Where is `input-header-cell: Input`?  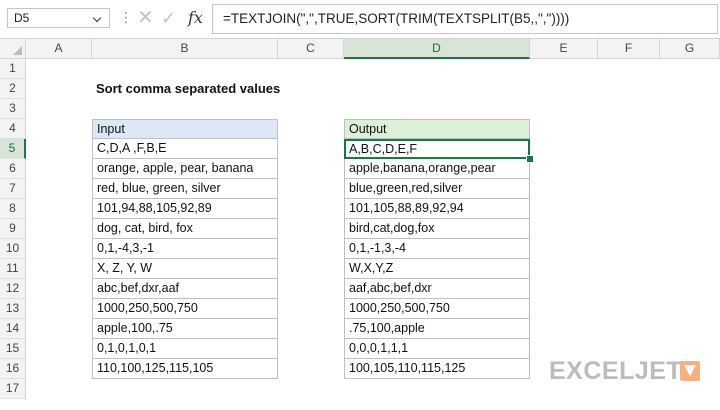 input-header-cell: Input is located at coordinates (185, 129).